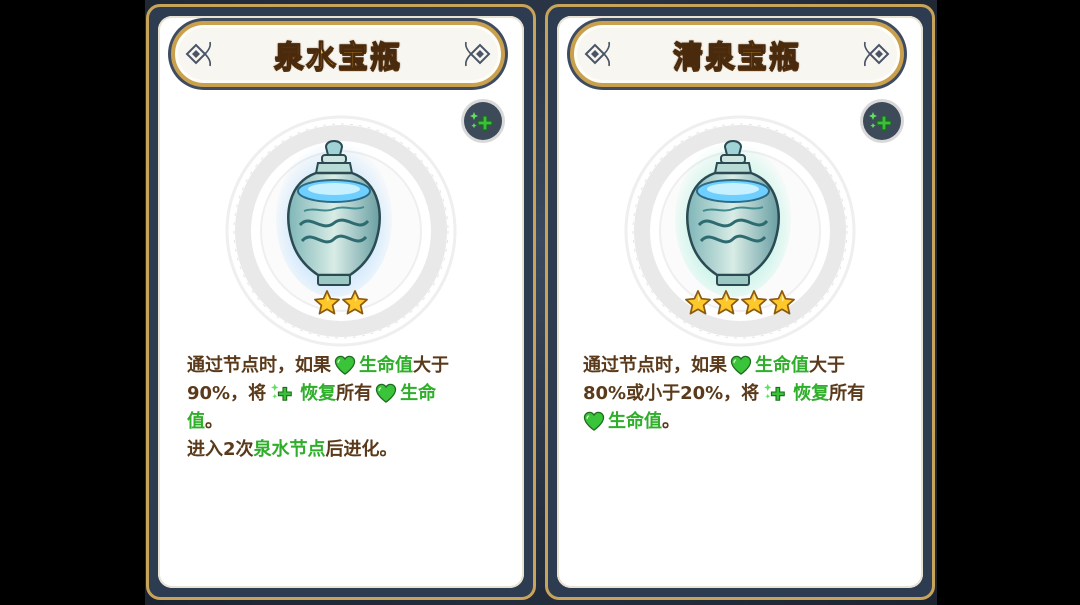 This screenshot has height=605, width=1080. Describe the element at coordinates (227, 393) in the screenshot. I see `description-text: 90%，将` at that location.